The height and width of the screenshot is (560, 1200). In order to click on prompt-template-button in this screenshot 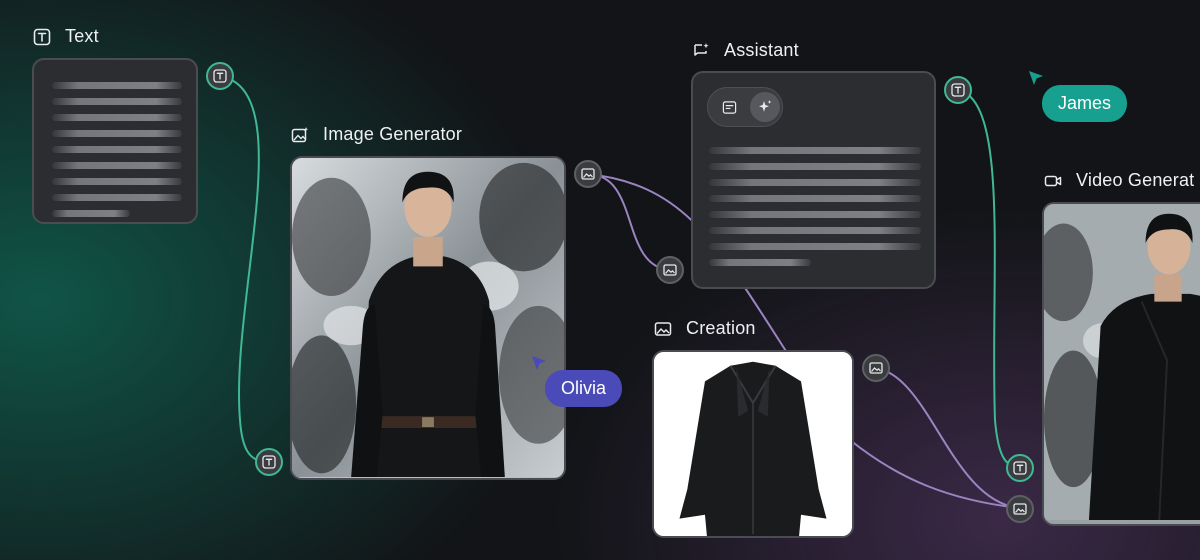, I will do `click(729, 107)`.